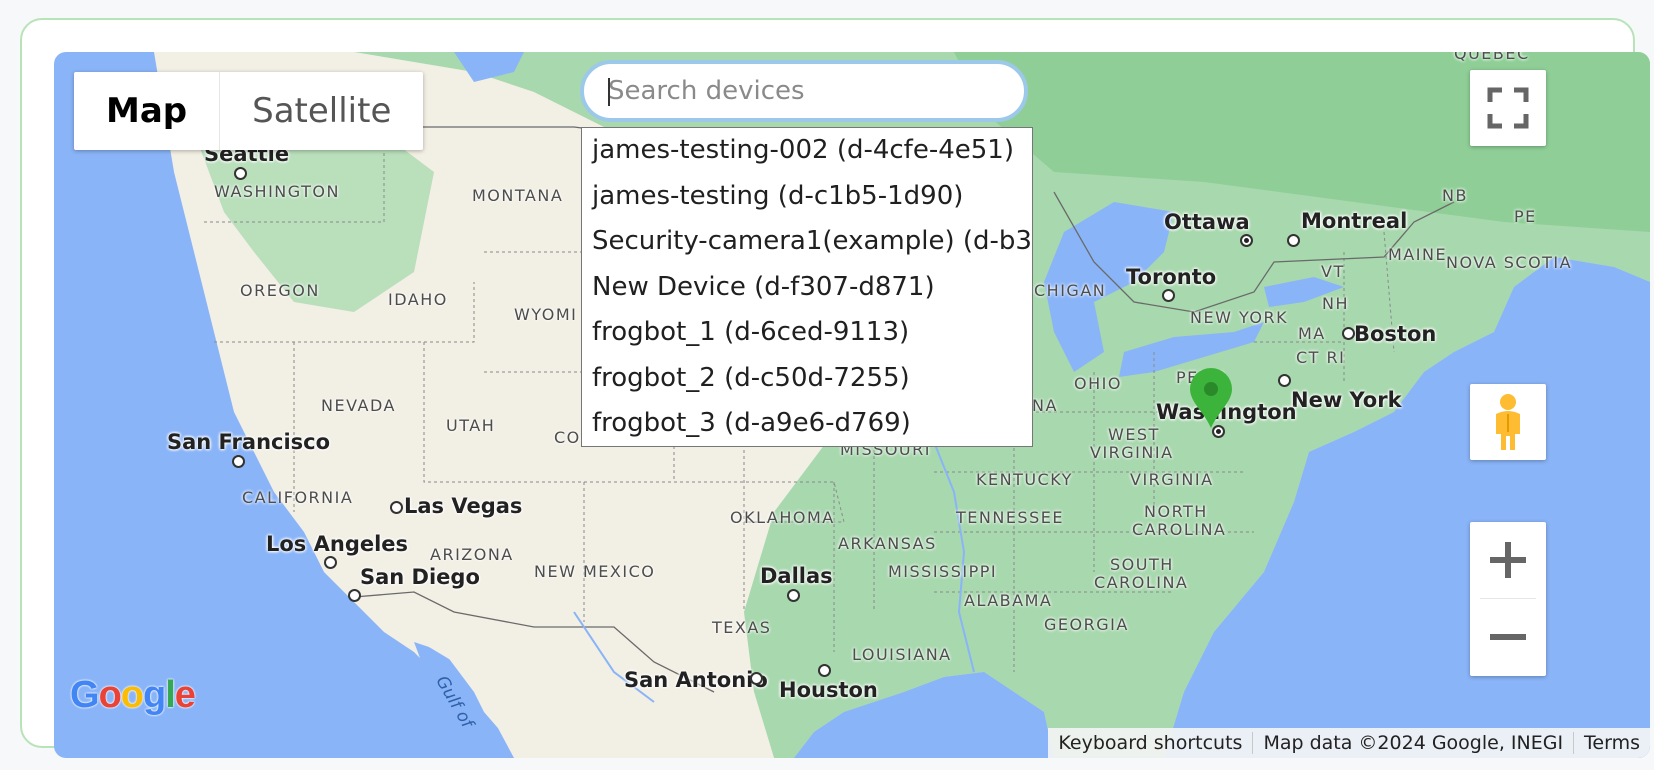 The width and height of the screenshot is (1654, 770). Describe the element at coordinates (518, 195) in the screenshot. I see `state-label-montana: MONTANA` at that location.